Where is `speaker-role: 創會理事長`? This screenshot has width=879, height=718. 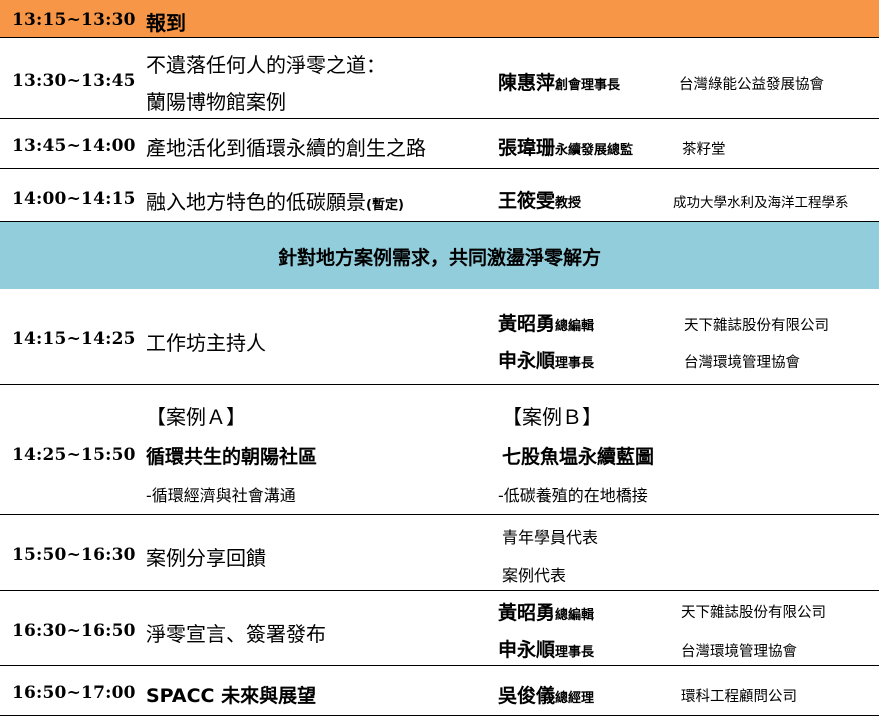
speaker-role: 創會理事長 is located at coordinates (588, 85).